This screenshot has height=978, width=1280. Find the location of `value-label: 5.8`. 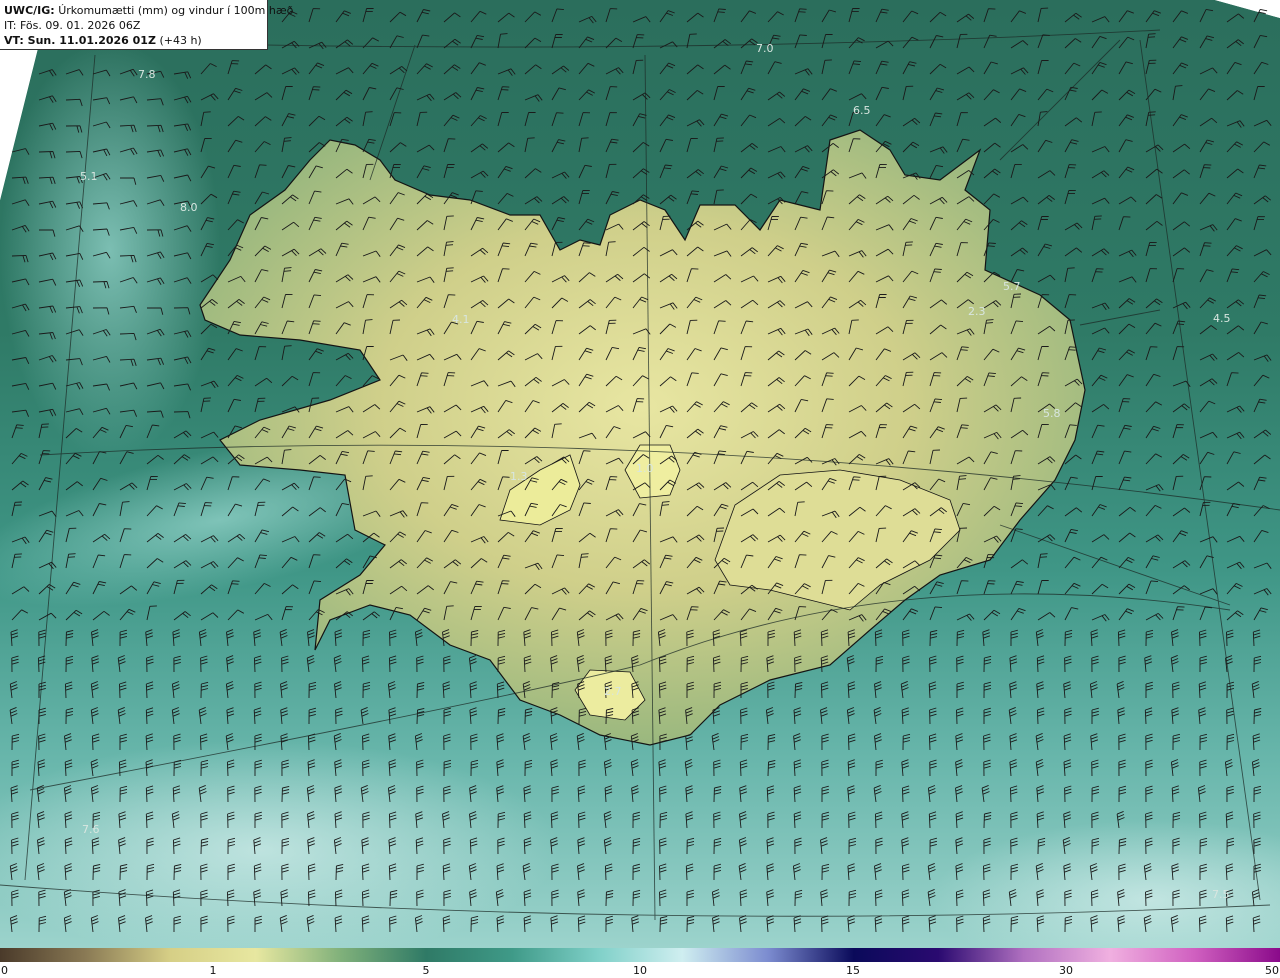

value-label: 5.8 is located at coordinates (1052, 413).